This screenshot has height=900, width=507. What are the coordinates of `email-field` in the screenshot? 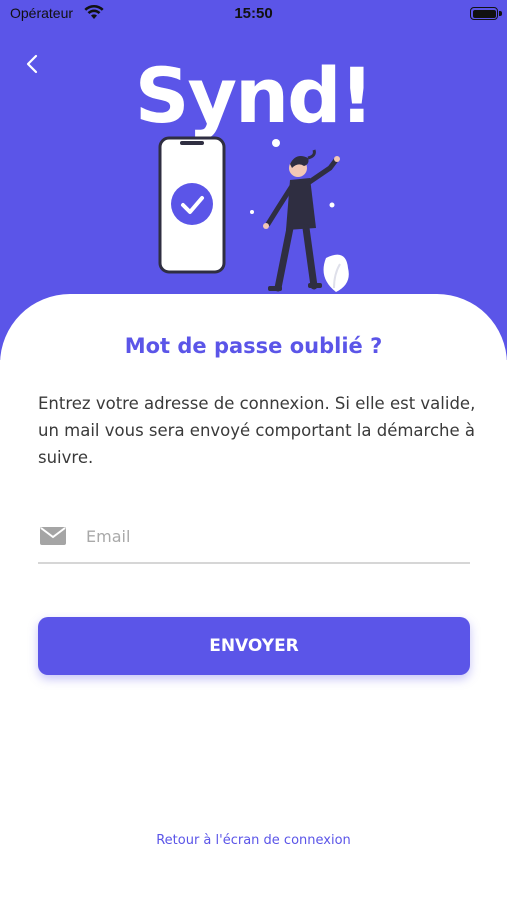 It's located at (254, 539).